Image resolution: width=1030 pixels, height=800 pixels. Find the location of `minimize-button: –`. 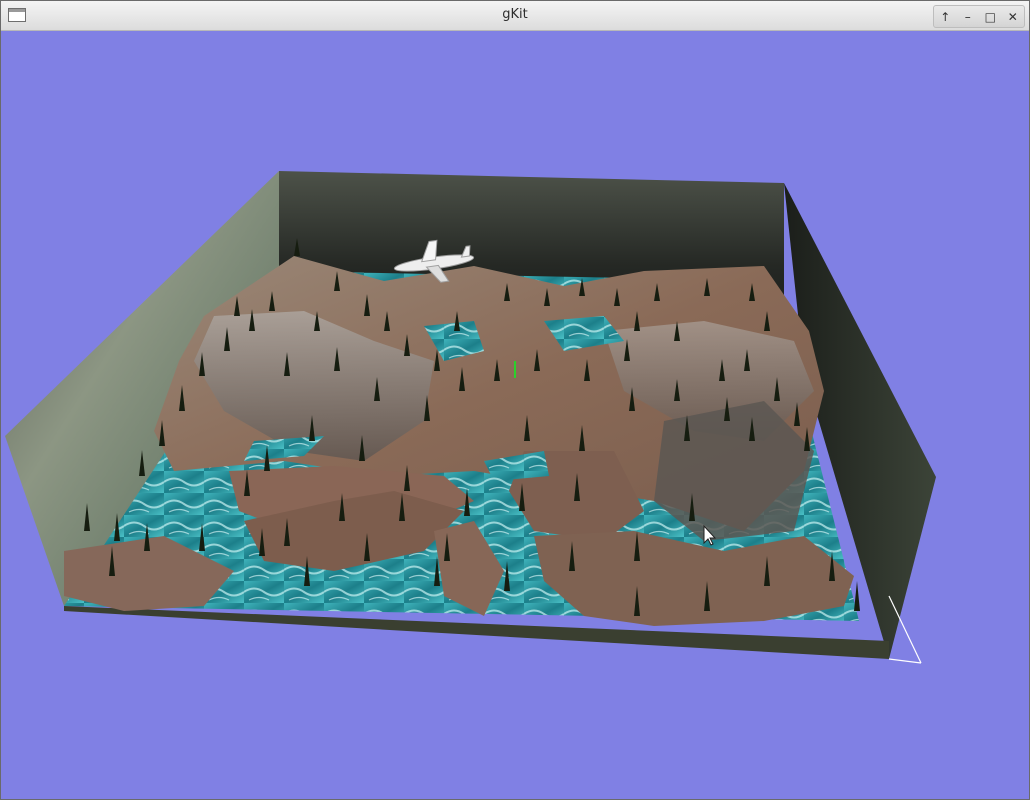

minimize-button: – is located at coordinates (968, 16).